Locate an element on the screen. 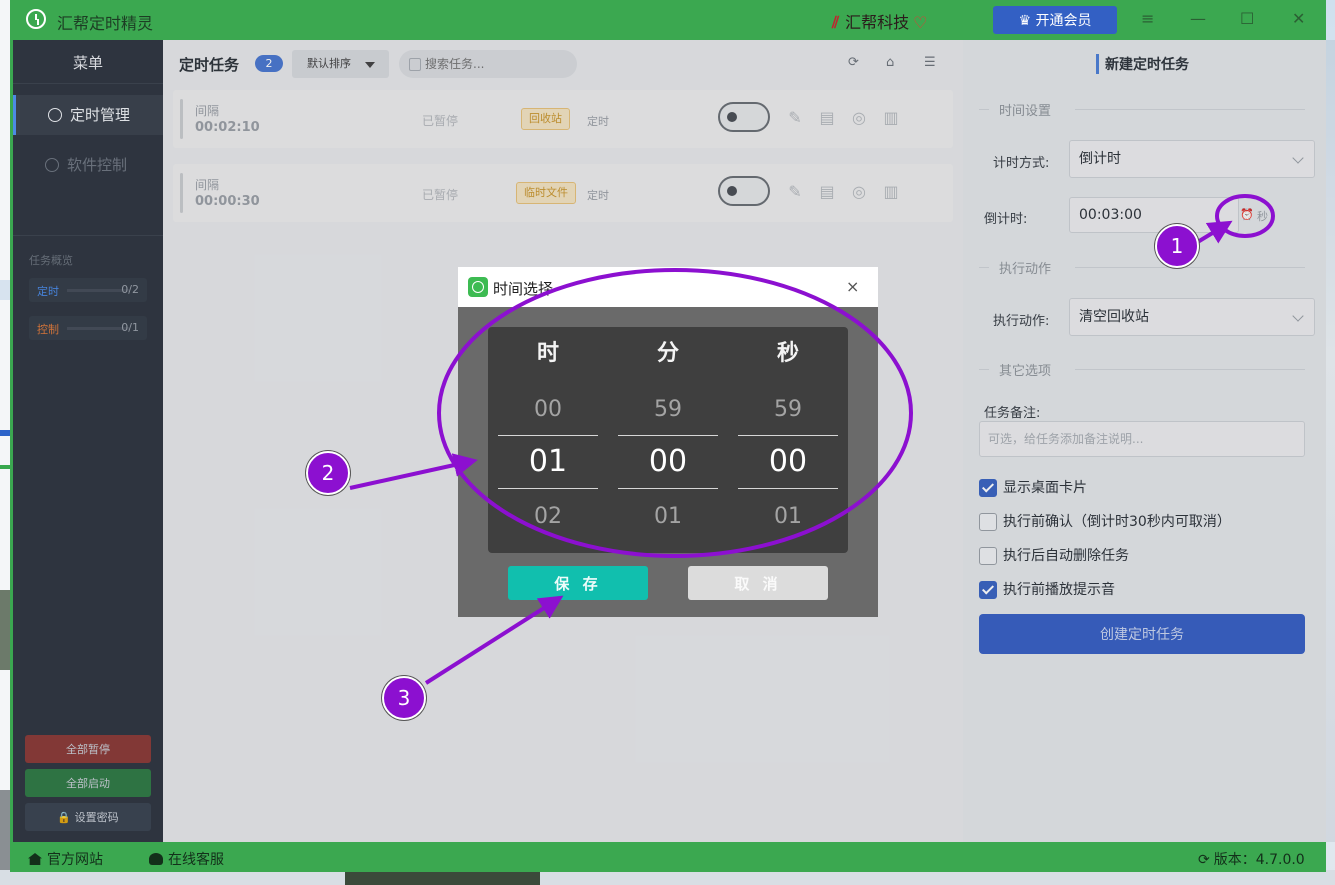  dialog-header: 时间选择 × is located at coordinates (668, 287).